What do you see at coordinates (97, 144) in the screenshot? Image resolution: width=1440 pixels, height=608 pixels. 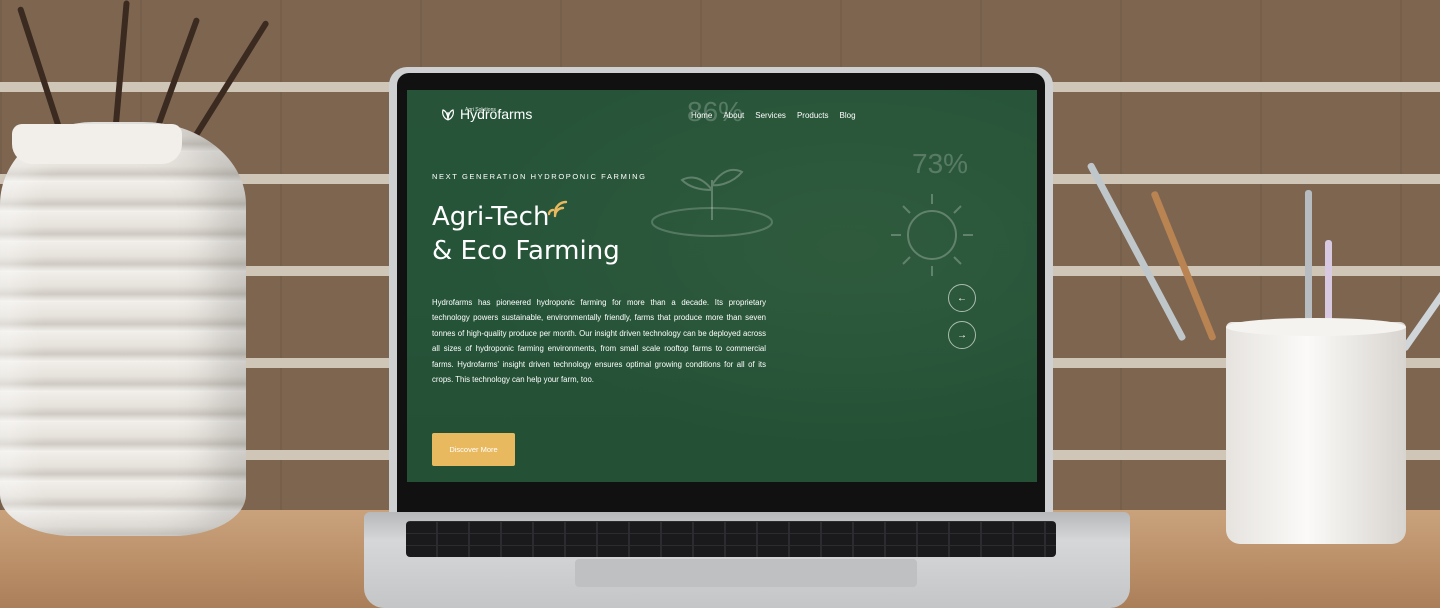 I see `vase-neck` at bounding box center [97, 144].